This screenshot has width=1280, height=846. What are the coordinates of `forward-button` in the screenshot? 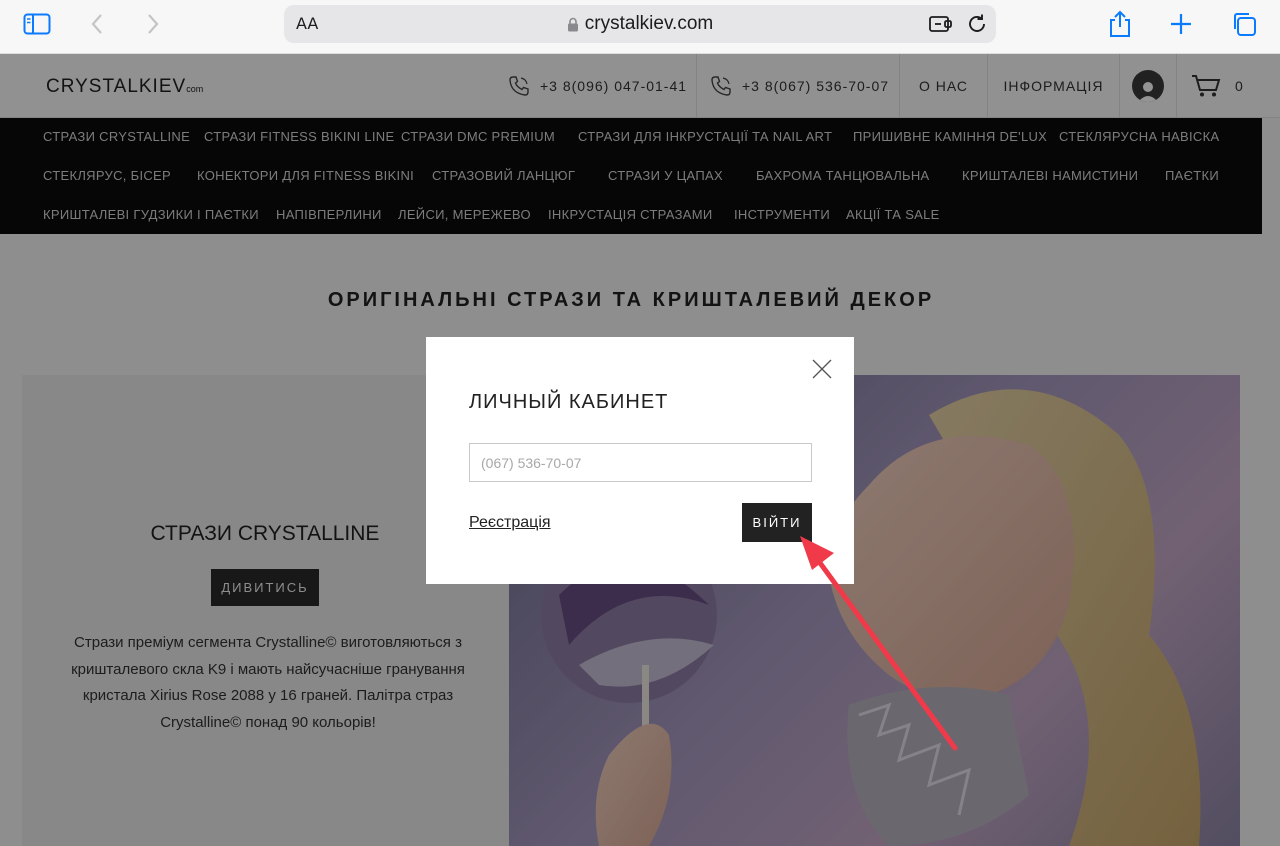 It's located at (153, 24).